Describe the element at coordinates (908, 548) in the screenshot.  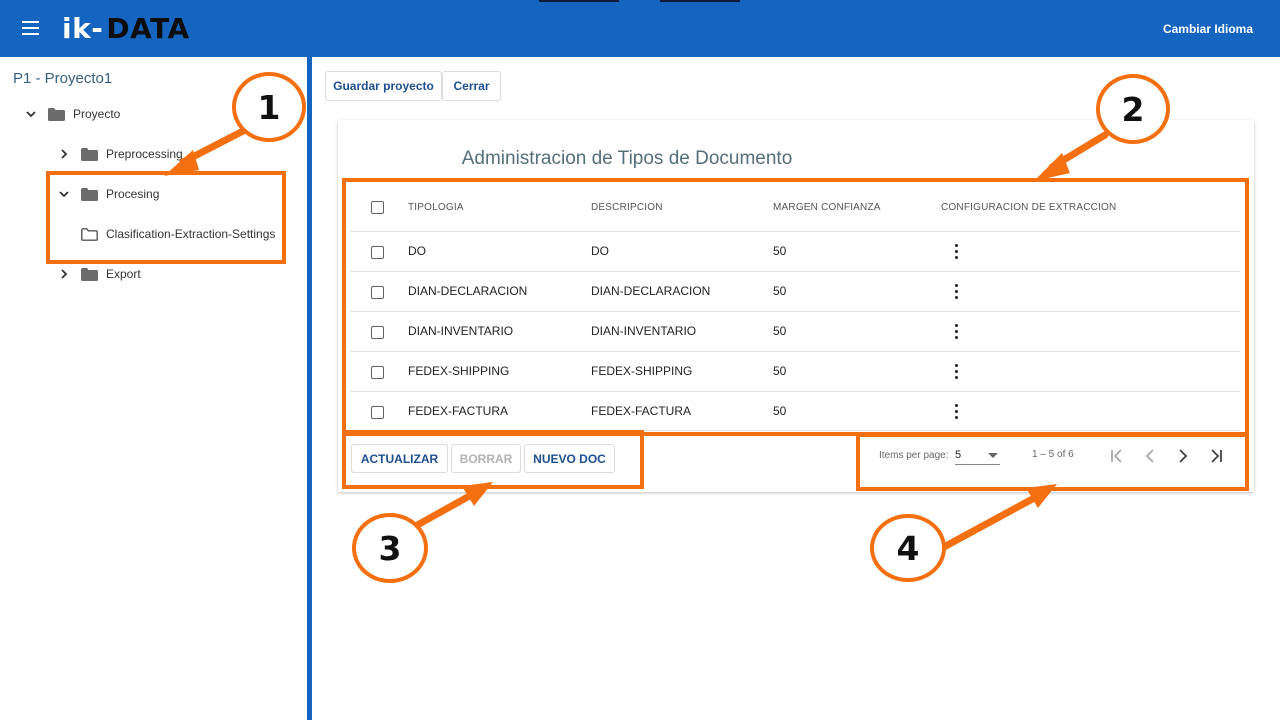
I see `annotation-label-4: 4` at that location.